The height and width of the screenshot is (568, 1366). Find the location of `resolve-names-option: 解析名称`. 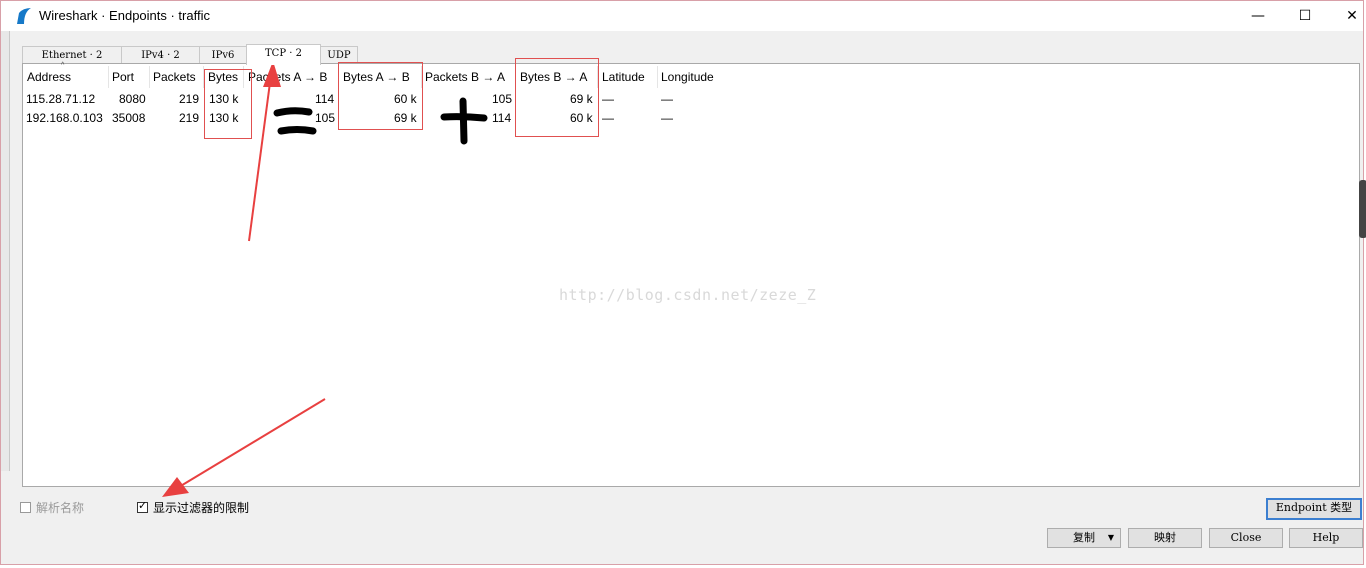

resolve-names-option: 解析名称 is located at coordinates (52, 507).